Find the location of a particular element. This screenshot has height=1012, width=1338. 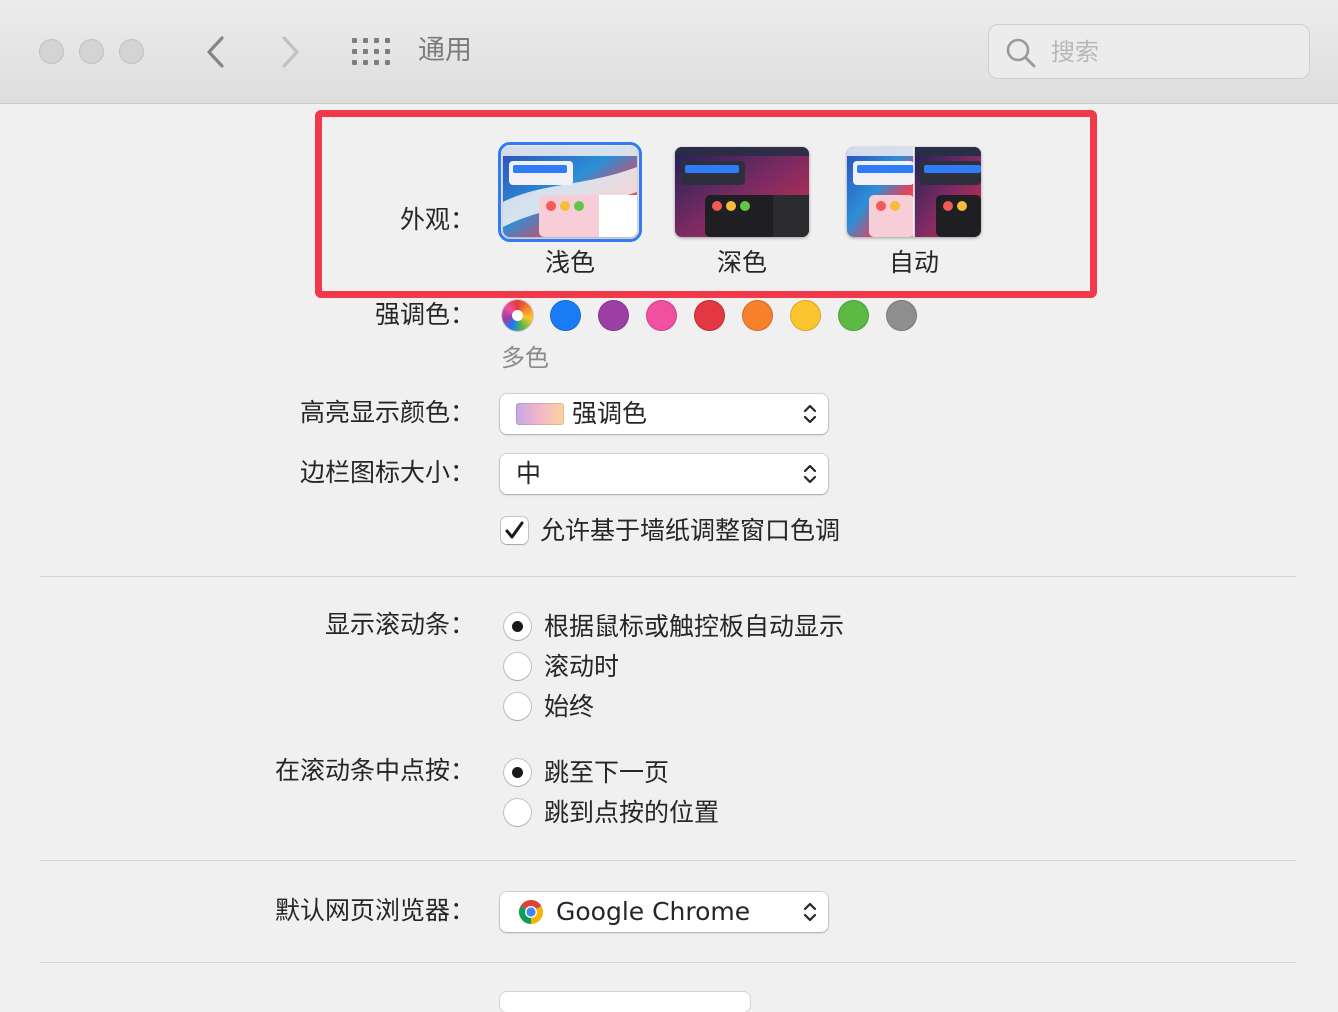

show-all-grid-icon is located at coordinates (371, 52).